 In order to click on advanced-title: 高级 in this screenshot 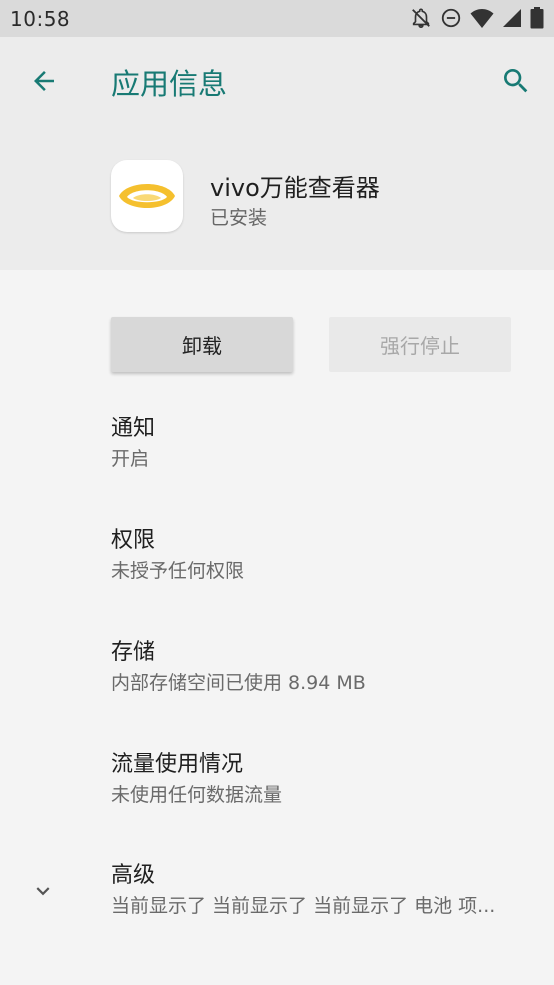, I will do `click(133, 875)`.